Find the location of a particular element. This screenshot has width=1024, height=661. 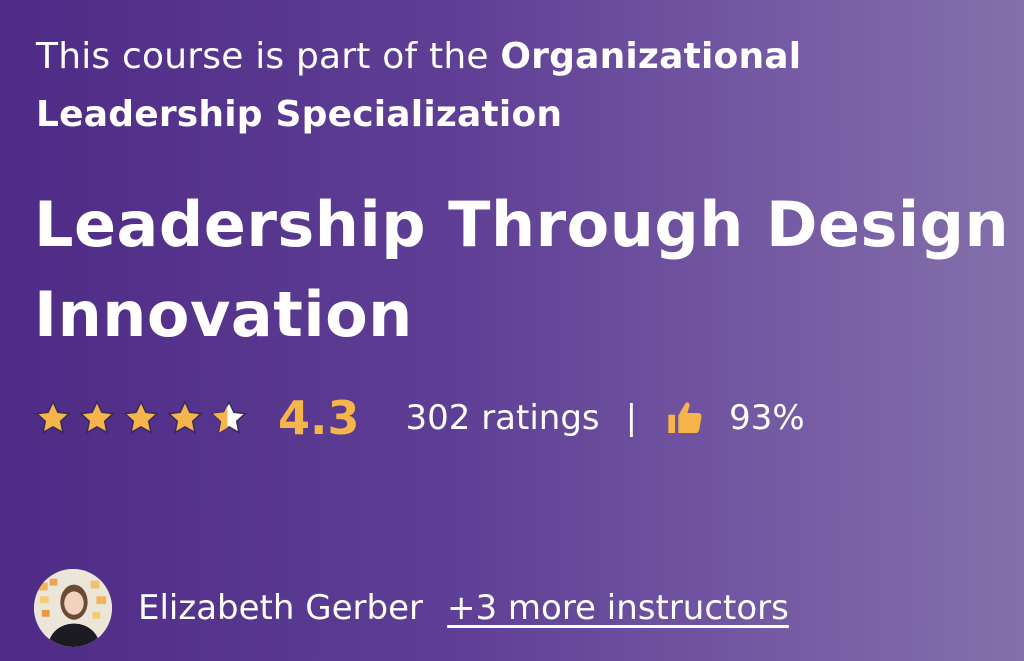

thumbs-up-icon is located at coordinates (685, 417).